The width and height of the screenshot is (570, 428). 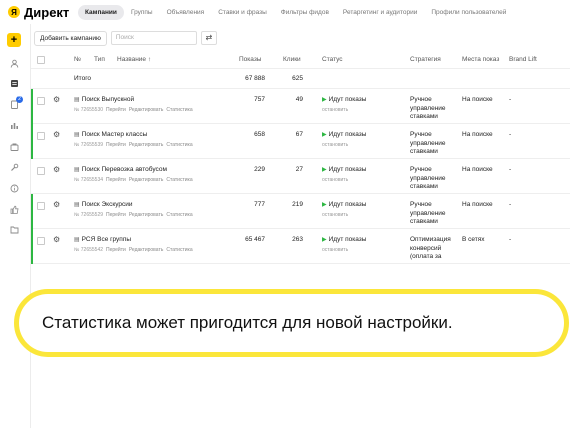 I want to click on user-icon, so click(x=14, y=63).